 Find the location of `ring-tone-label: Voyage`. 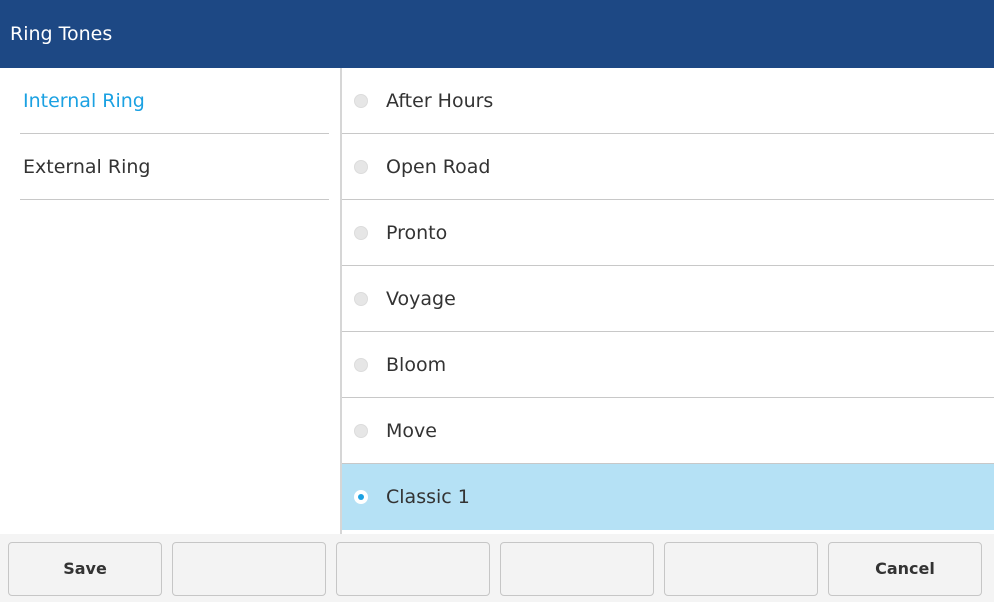

ring-tone-label: Voyage is located at coordinates (421, 299).